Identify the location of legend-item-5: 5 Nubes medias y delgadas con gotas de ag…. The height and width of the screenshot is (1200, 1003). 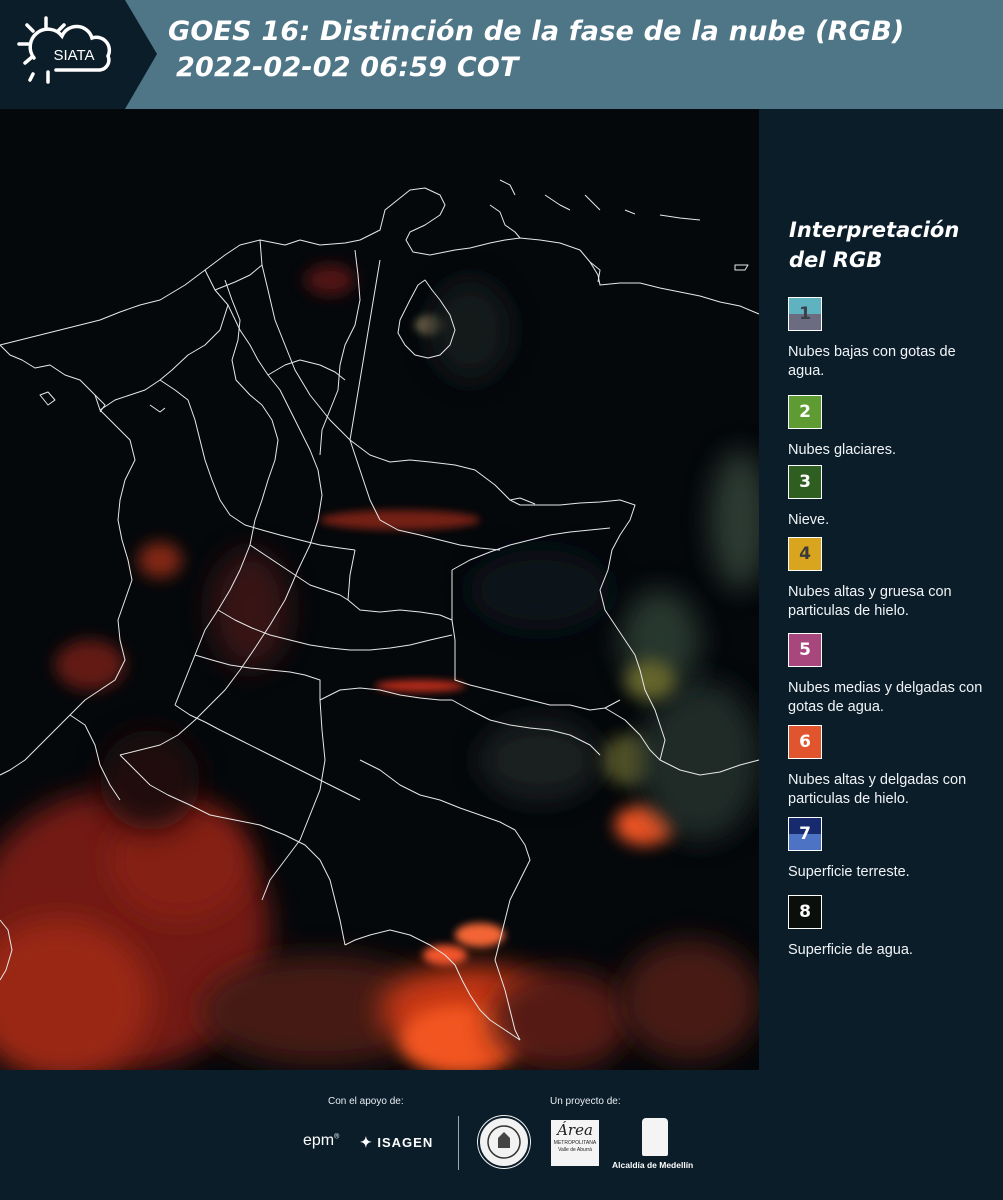
(885, 674).